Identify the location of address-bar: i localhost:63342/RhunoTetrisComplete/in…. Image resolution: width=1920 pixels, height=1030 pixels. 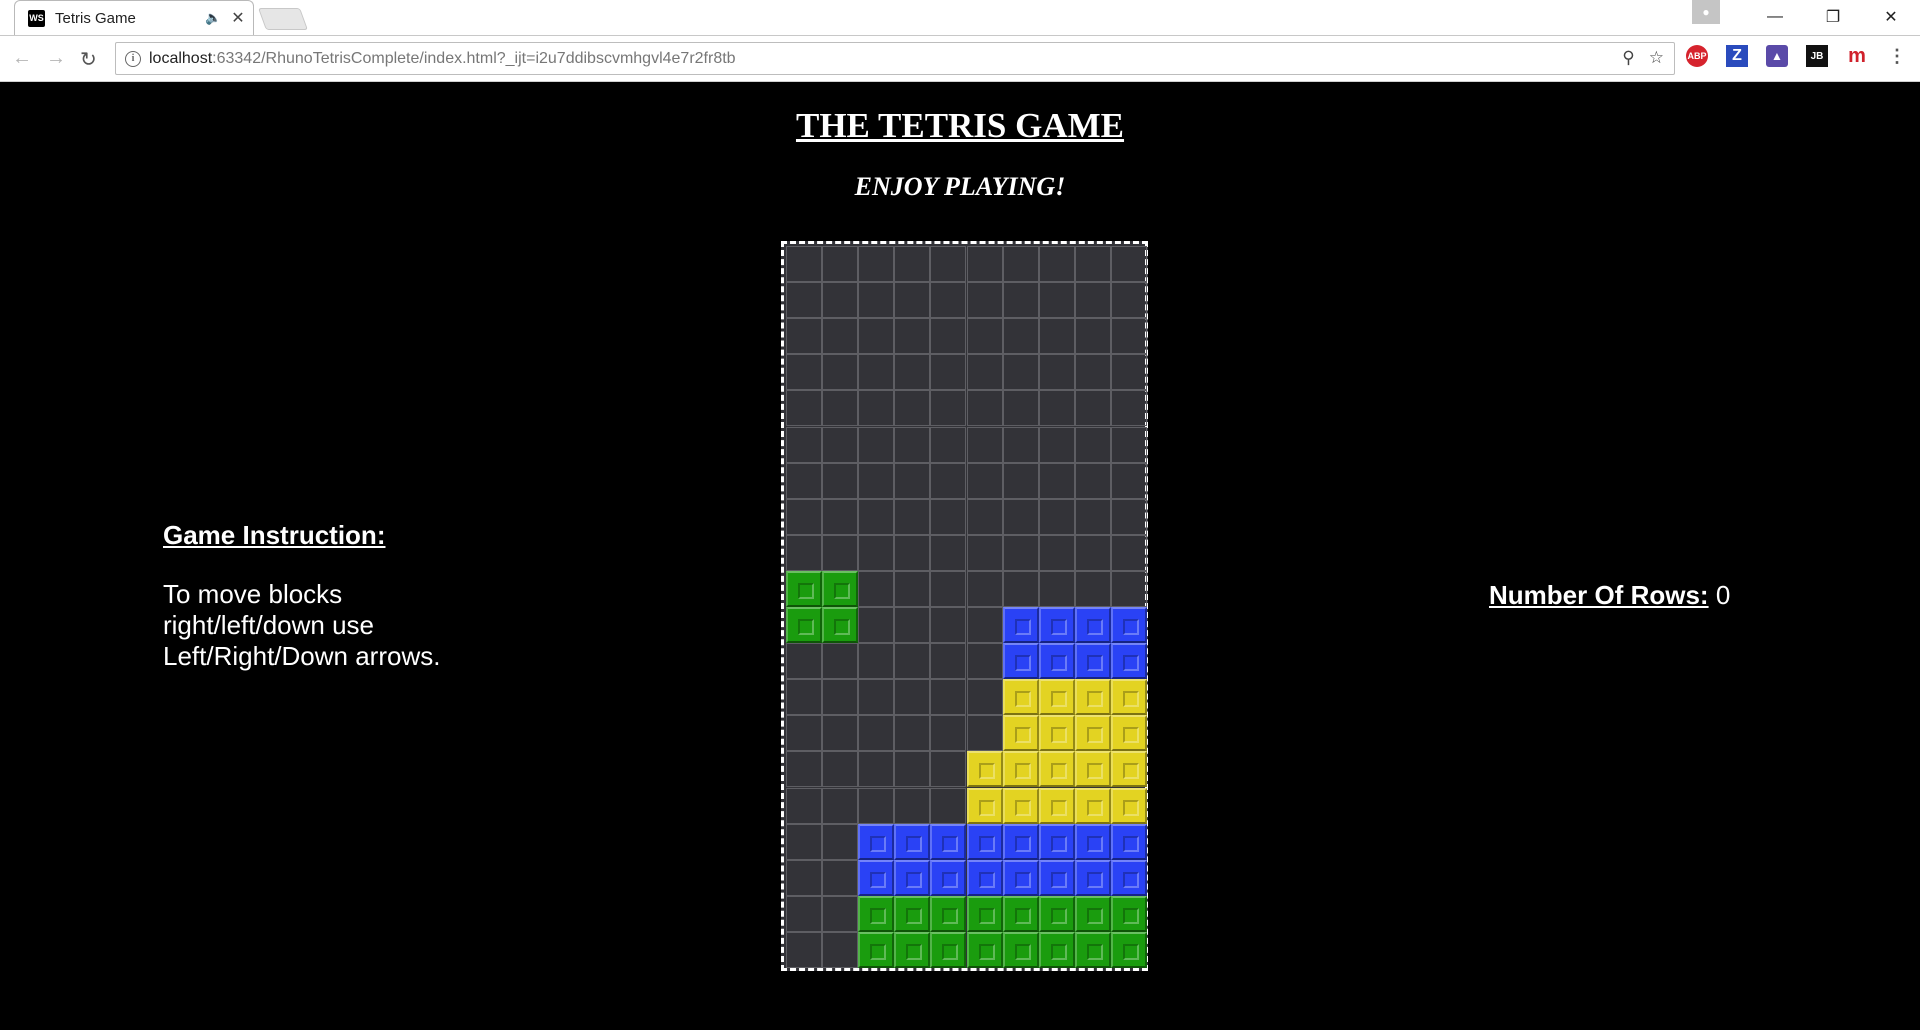
(895, 58).